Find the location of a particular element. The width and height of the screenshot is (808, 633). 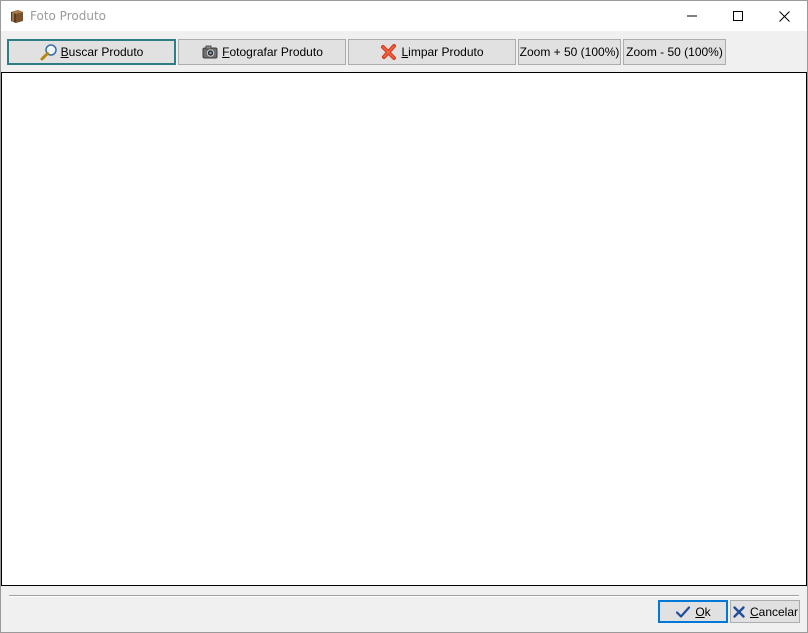

buscar-produto-label: Buscar Produto is located at coordinates (102, 52).